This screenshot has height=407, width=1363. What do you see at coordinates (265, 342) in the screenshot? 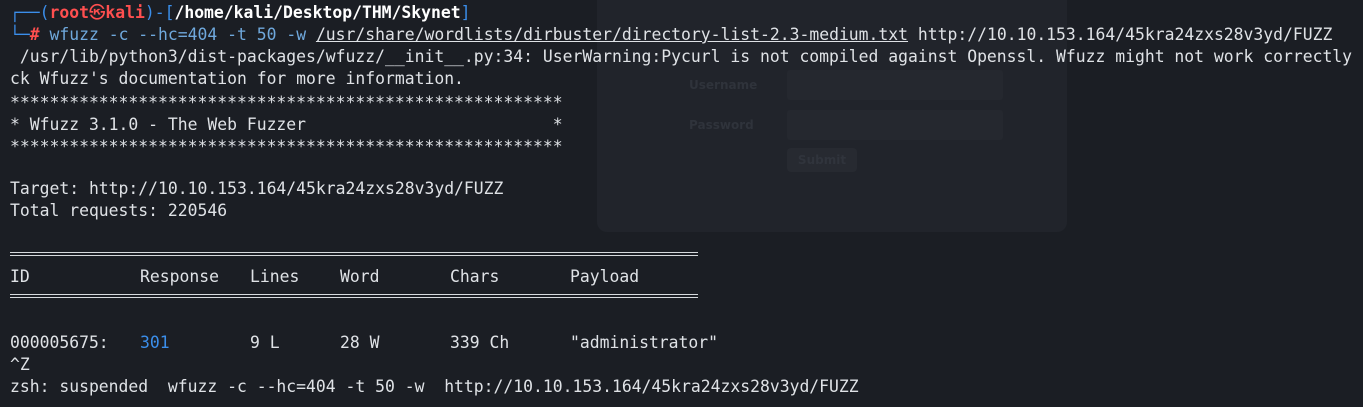
I see `row-lines: 9 L` at bounding box center [265, 342].